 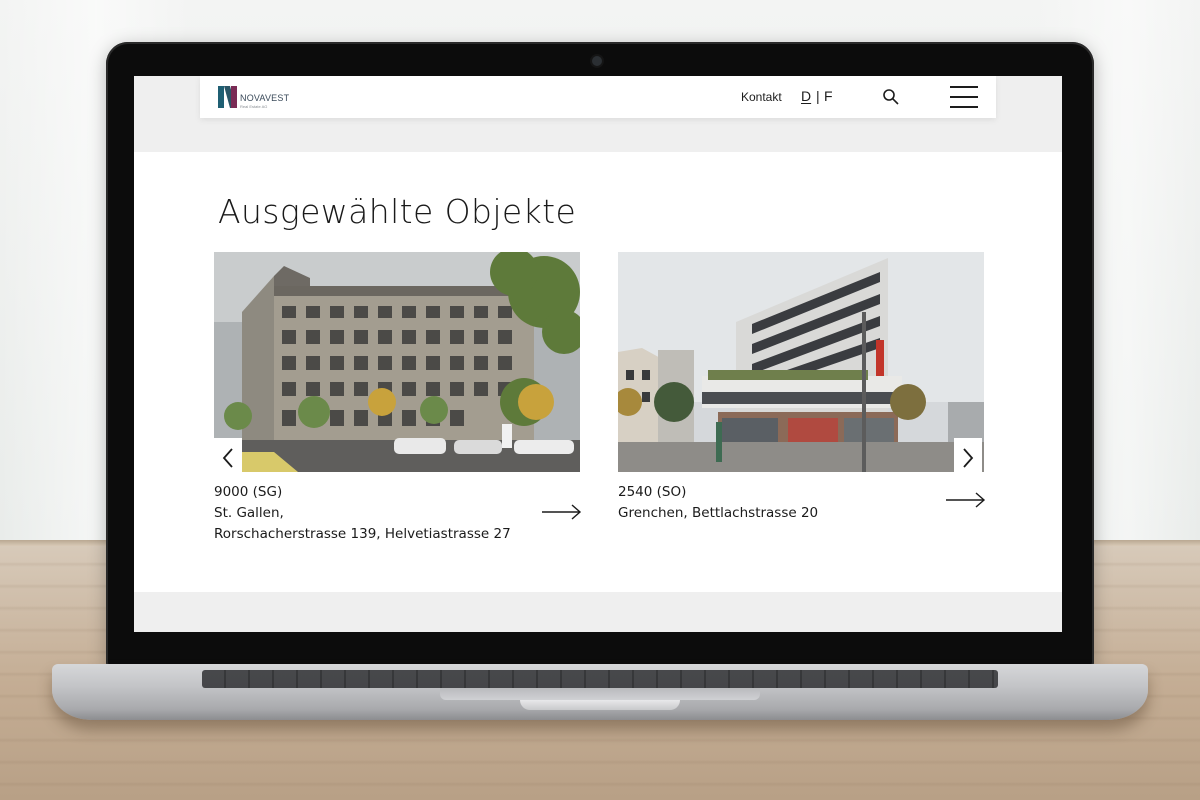 I want to click on hamburger-menu-button, so click(x=965, y=97).